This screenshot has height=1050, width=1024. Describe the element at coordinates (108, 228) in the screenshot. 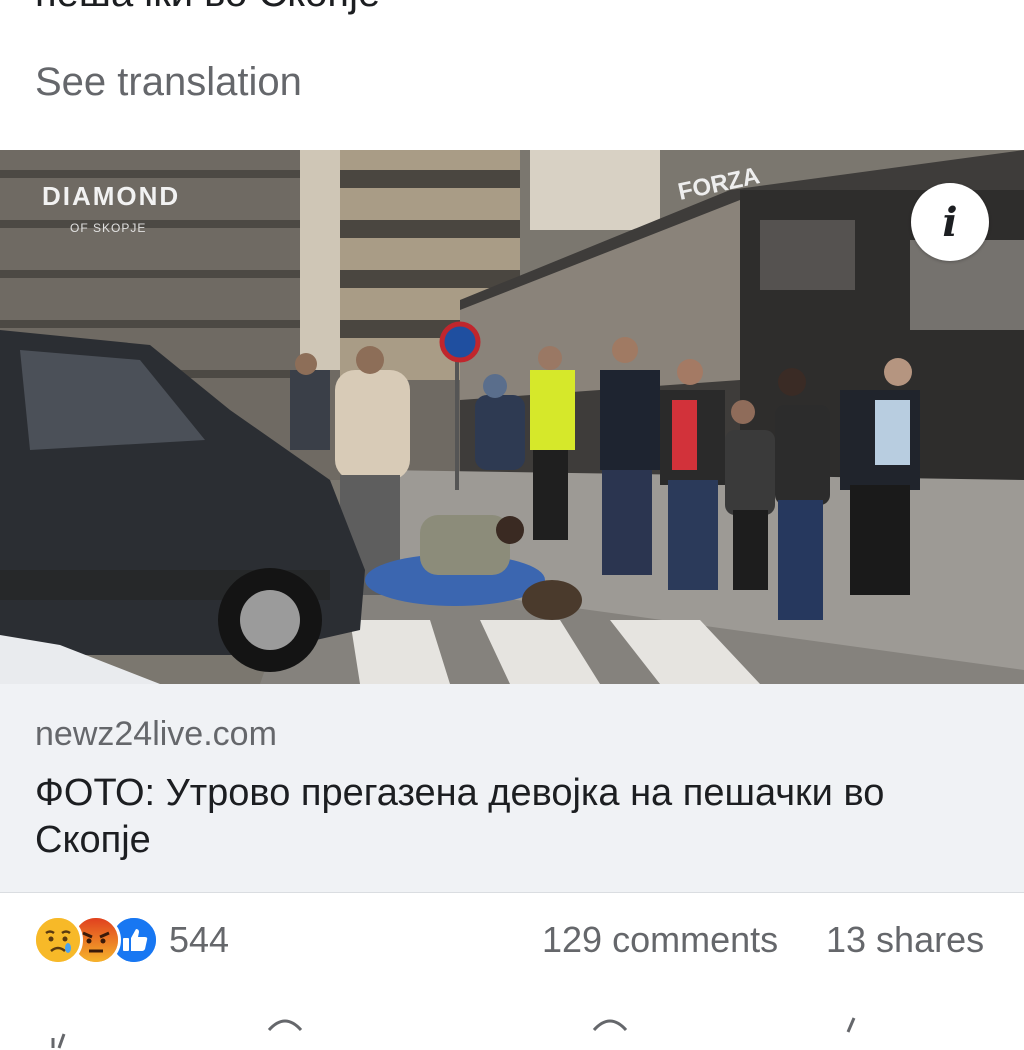

I see `diamond-sub-sign: OF SKOPJE` at that location.